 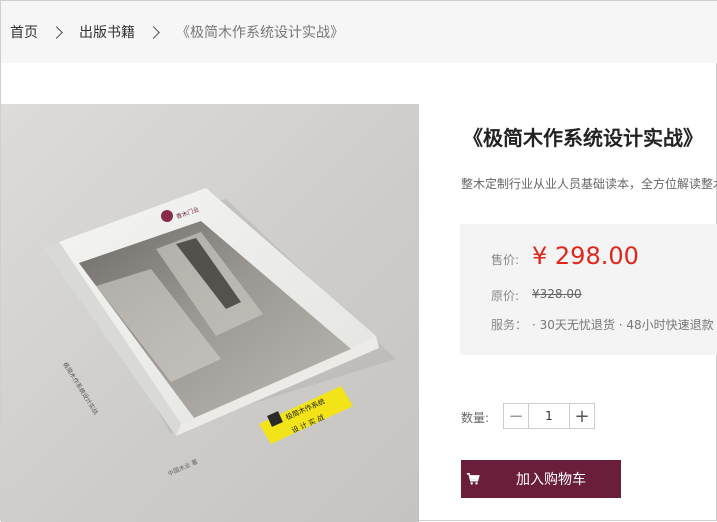 I want to click on quantity-input, so click(x=549, y=416).